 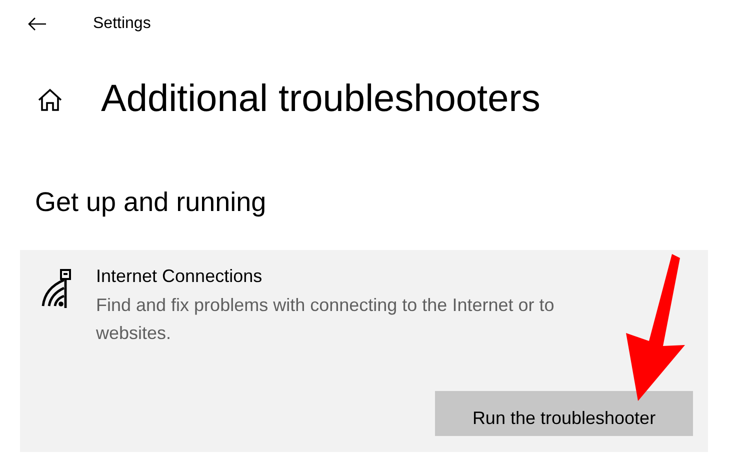 I want to click on section-title: Get up and running, so click(x=151, y=202).